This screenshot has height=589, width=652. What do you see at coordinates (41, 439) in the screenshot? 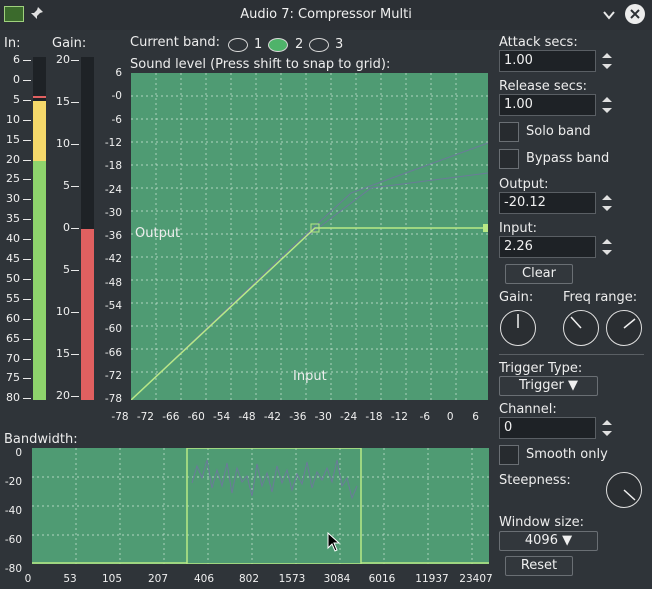
I see `bandwidth-label: Bandwidth:` at bounding box center [41, 439].